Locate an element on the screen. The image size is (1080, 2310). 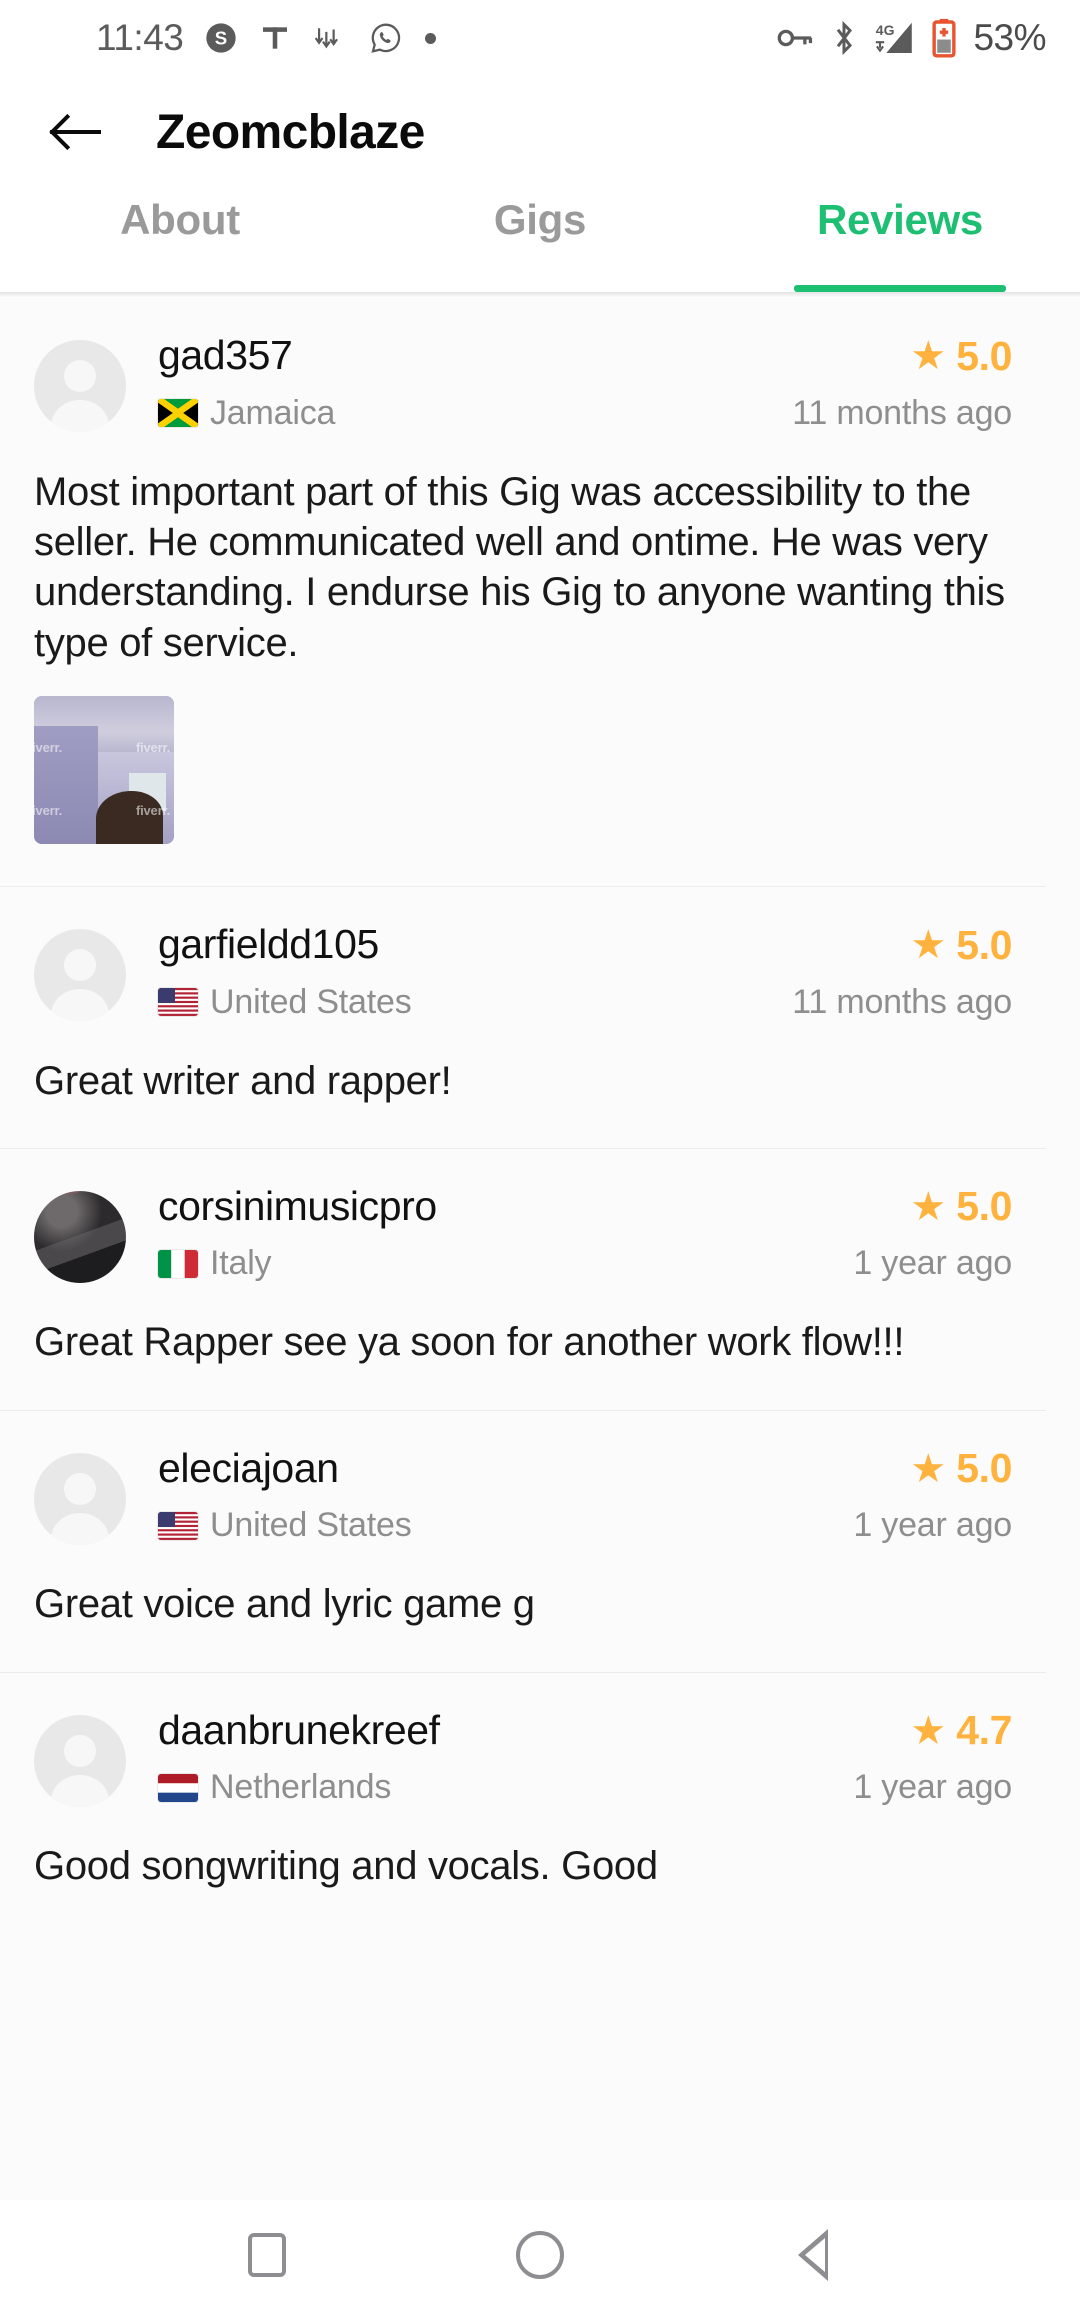
netherlands-flag-icon is located at coordinates (178, 1787).